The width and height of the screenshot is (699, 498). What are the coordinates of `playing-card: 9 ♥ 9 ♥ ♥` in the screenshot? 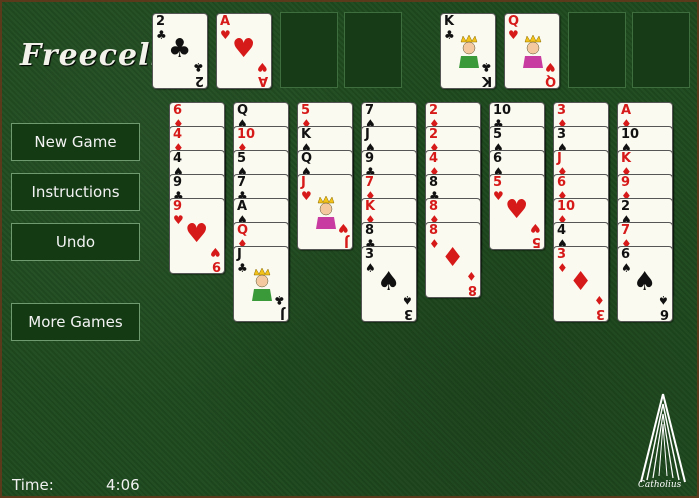 It's located at (197, 236).